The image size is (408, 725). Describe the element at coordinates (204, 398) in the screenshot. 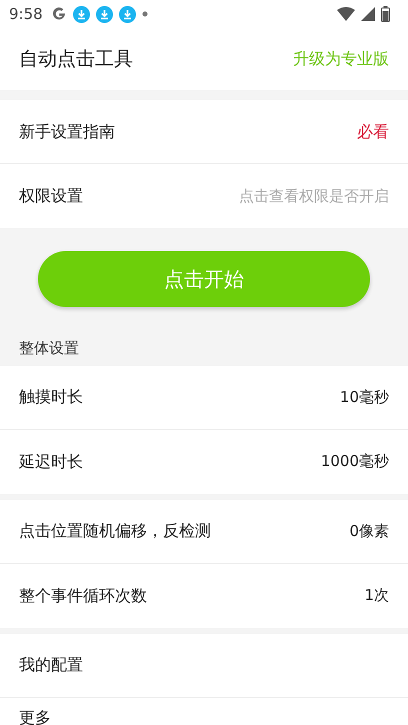

I see `settings-row: 触摸时长 10毫秒` at that location.